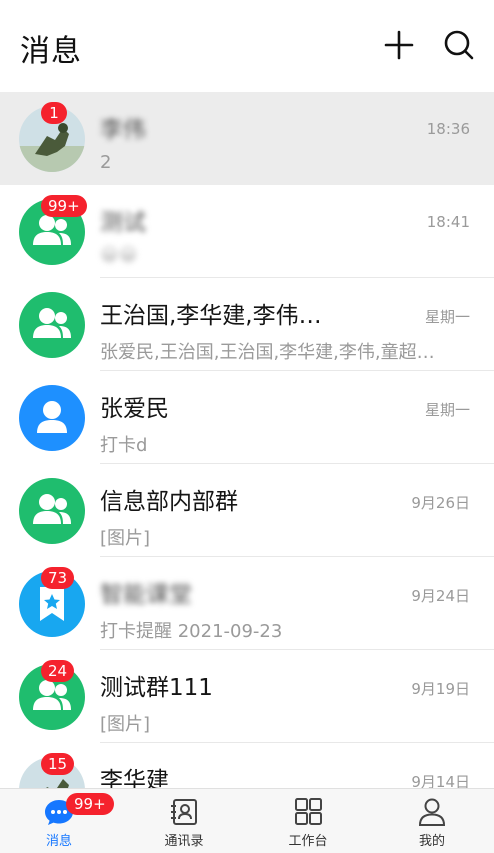 The height and width of the screenshot is (853, 494). What do you see at coordinates (308, 811) in the screenshot?
I see `grid-icon` at bounding box center [308, 811].